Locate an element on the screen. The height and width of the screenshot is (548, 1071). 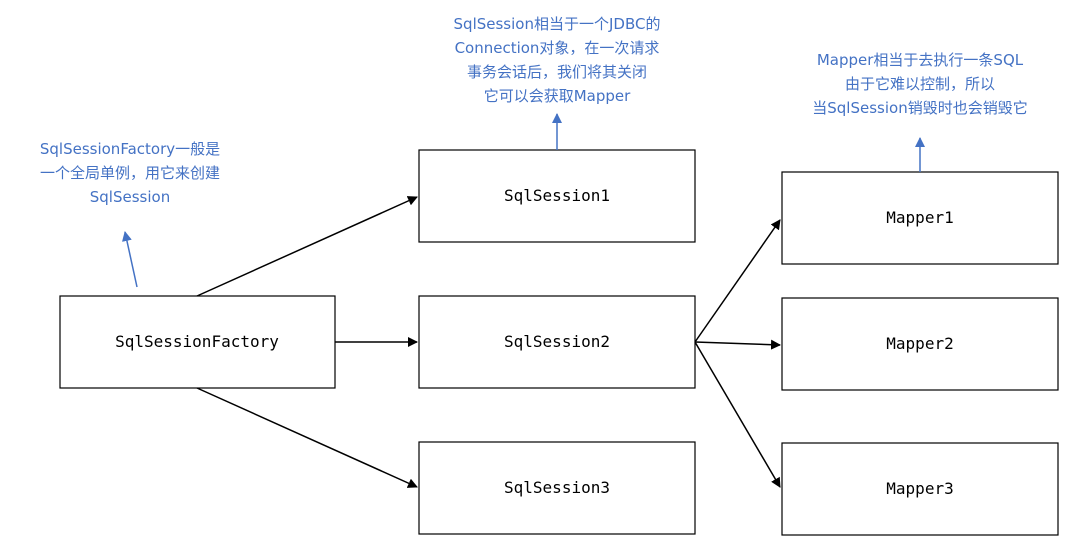
pointer-factory-note is located at coordinates (130, 259).